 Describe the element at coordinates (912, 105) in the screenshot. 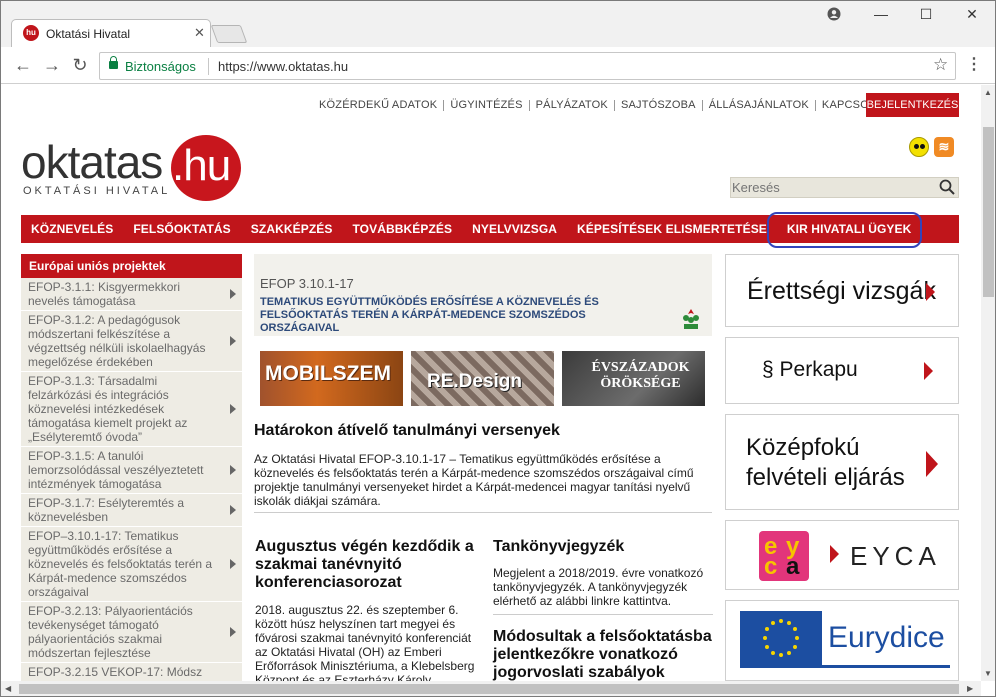

I see `login-button: BEJELENTKEZÉS` at that location.